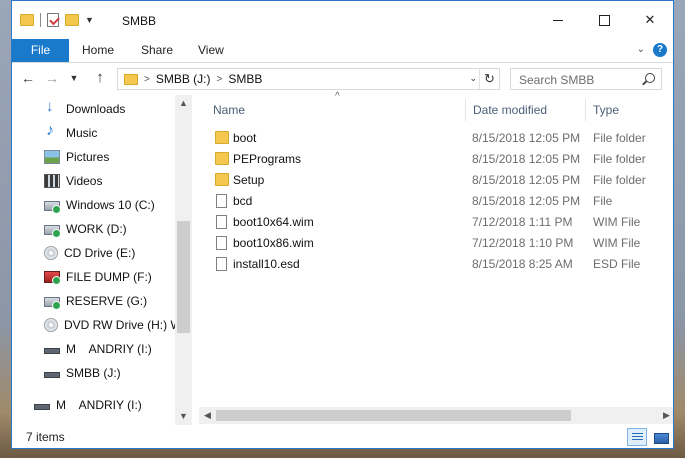 This screenshot has width=685, height=458. What do you see at coordinates (436, 138) in the screenshot?
I see `table-row: boot 8/15/2018 12:05 PM File folder` at bounding box center [436, 138].